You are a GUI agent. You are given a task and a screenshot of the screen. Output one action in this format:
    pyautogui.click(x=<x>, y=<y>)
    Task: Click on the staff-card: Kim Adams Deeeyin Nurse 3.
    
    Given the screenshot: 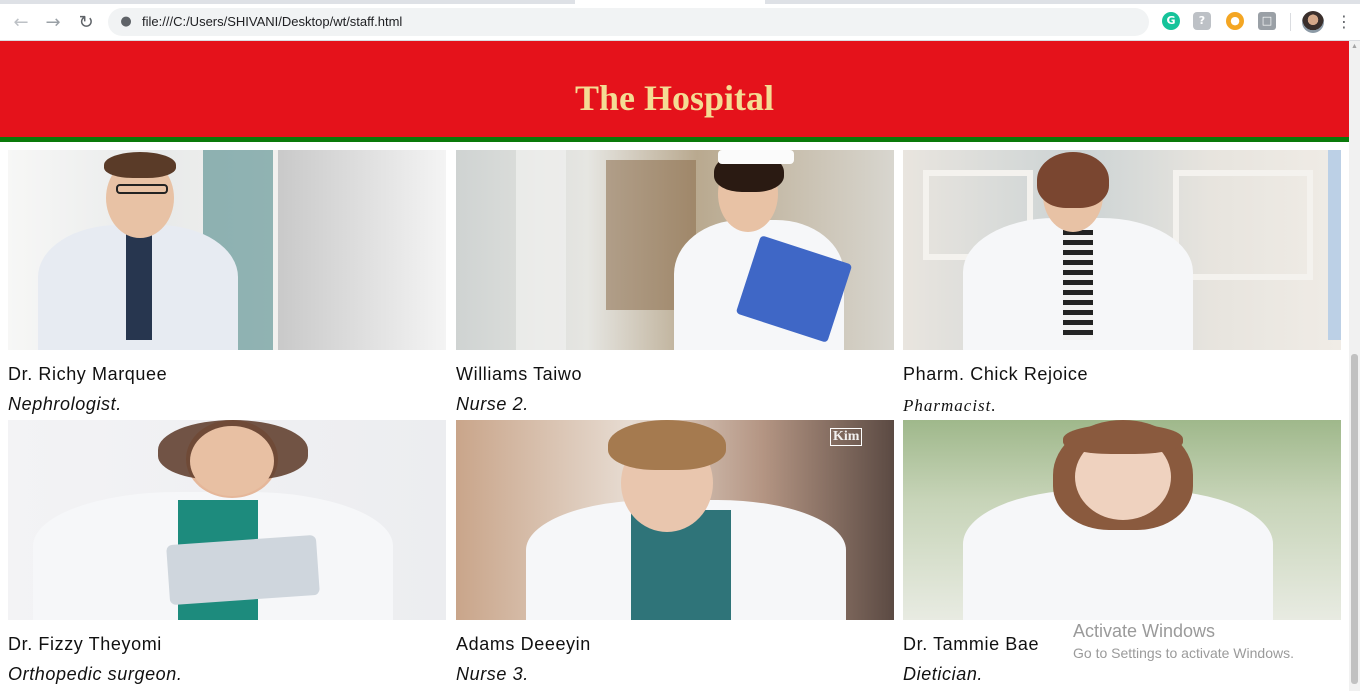 What is the action you would take?
    pyautogui.click(x=675, y=552)
    